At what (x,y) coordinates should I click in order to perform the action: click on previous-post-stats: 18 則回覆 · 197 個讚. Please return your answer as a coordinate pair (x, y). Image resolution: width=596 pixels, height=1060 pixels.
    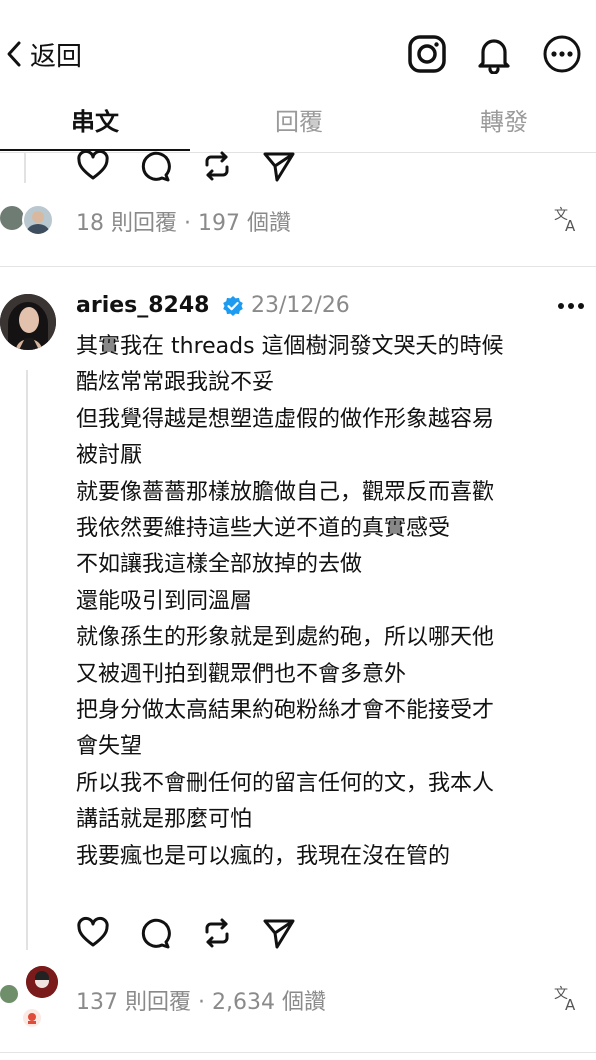
    Looking at the image, I should click on (183, 221).